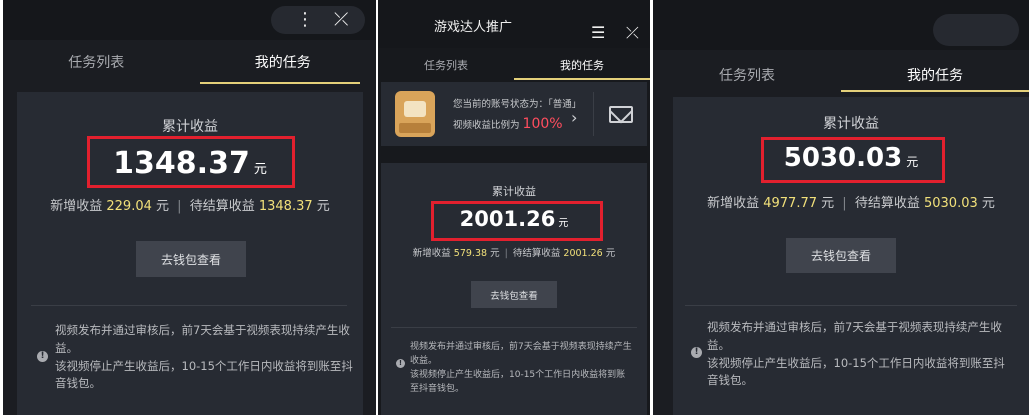  I want to click on mail-icon, so click(621, 114).